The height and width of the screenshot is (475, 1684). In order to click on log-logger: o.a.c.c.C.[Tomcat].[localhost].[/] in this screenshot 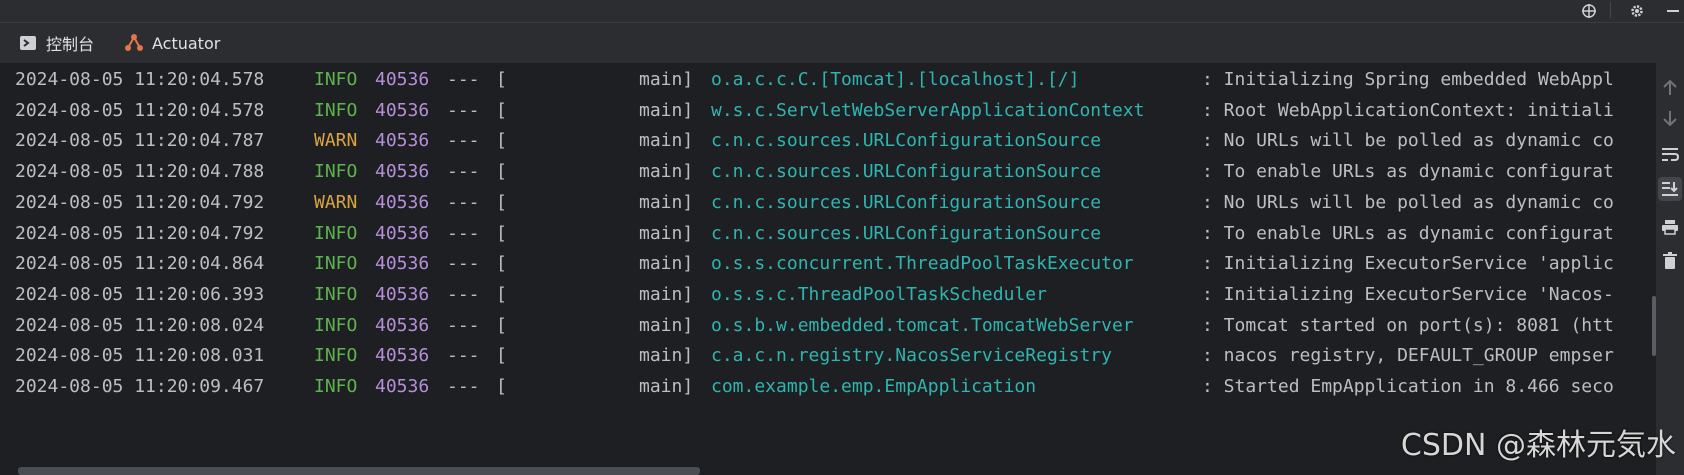, I will do `click(895, 79)`.